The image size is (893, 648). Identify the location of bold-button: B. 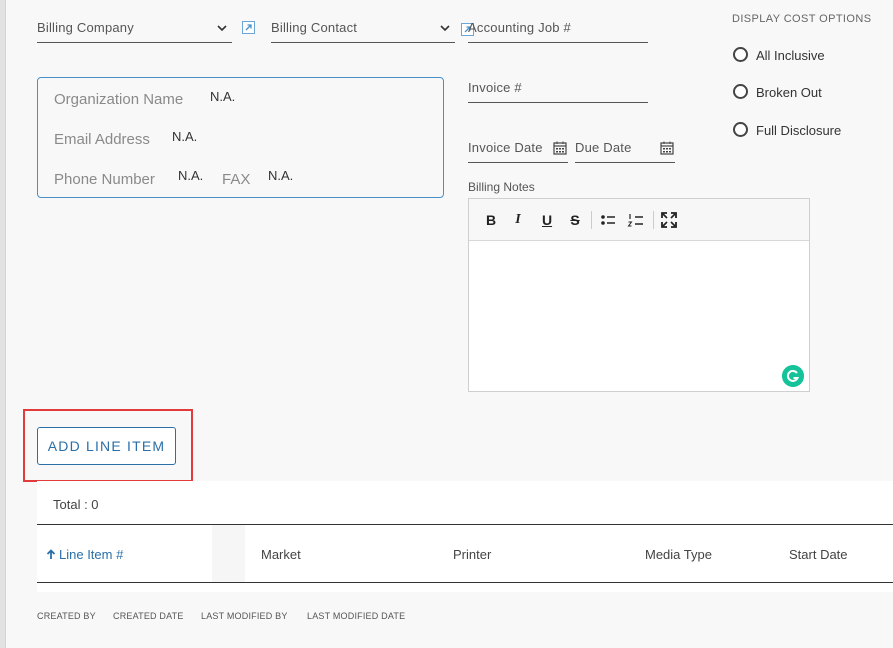
(491, 220).